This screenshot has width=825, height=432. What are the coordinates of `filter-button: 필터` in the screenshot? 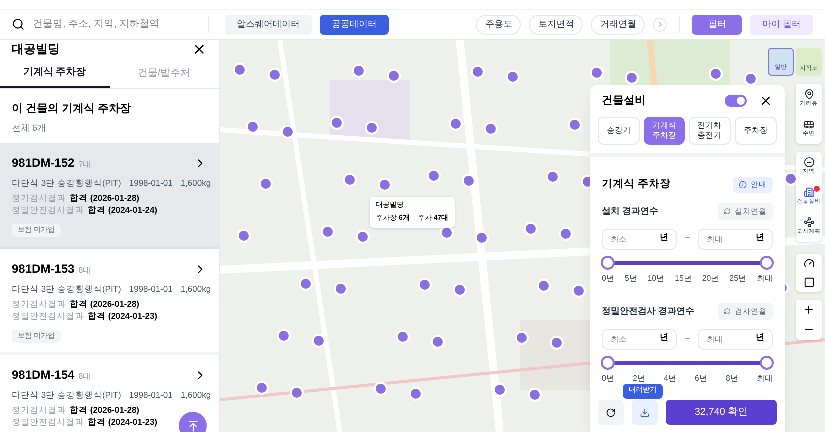 It's located at (717, 24).